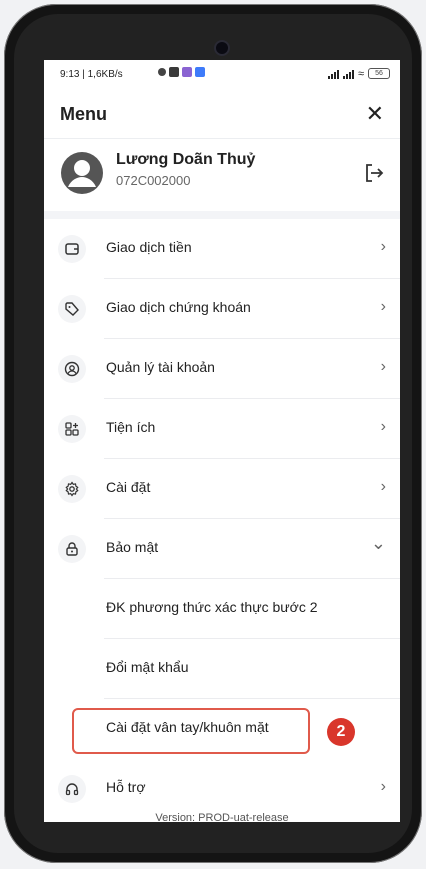  I want to click on submenu-item-2fa-registration: ĐK phương thức xác thực bước 2, so click(222, 609).